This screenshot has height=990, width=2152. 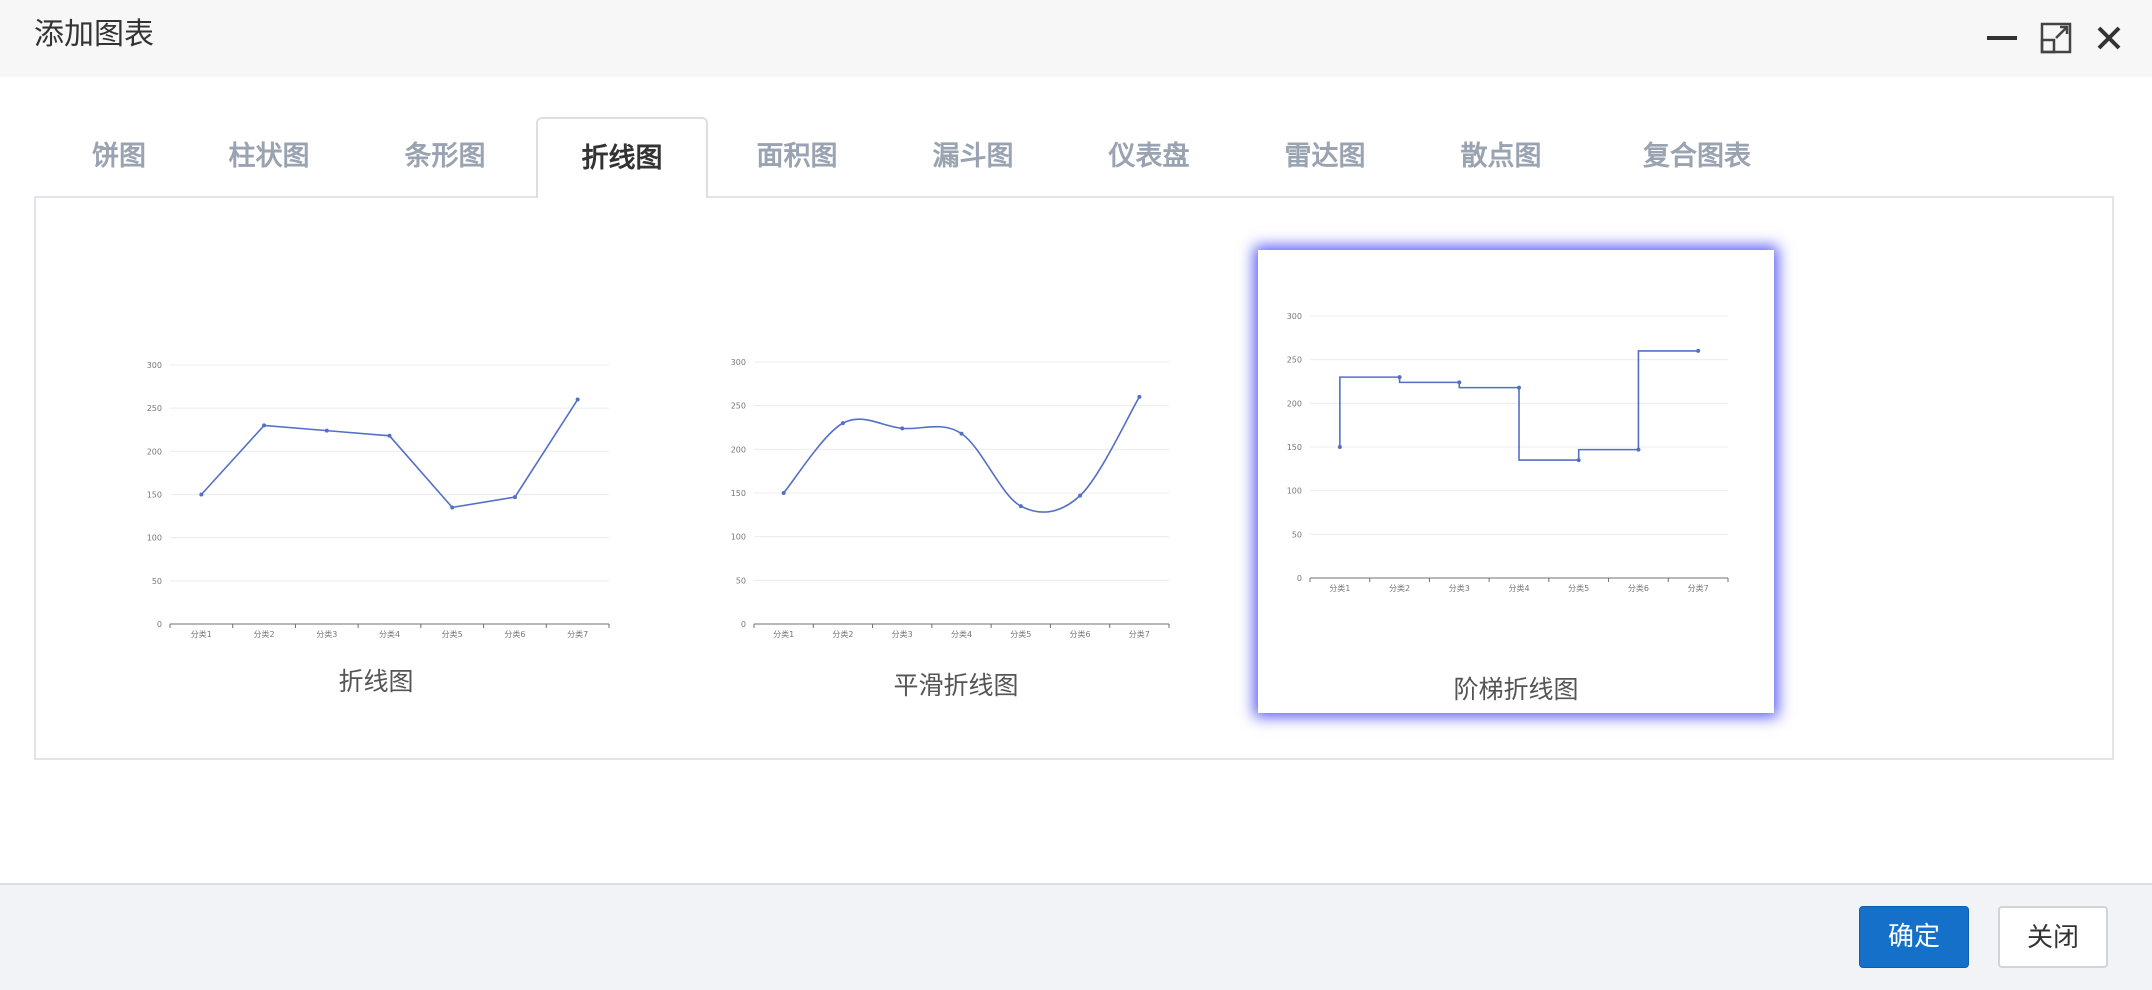 What do you see at coordinates (2109, 38) in the screenshot?
I see `close-icon` at bounding box center [2109, 38].